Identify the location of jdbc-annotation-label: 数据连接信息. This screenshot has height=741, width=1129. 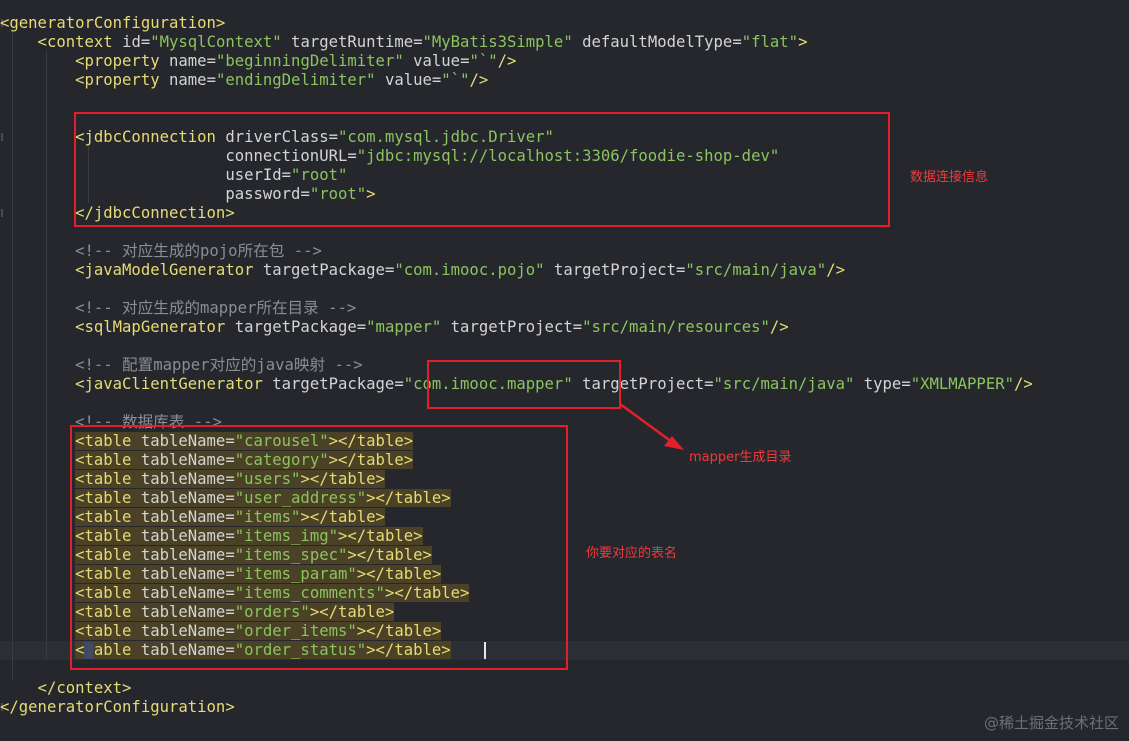
(949, 177).